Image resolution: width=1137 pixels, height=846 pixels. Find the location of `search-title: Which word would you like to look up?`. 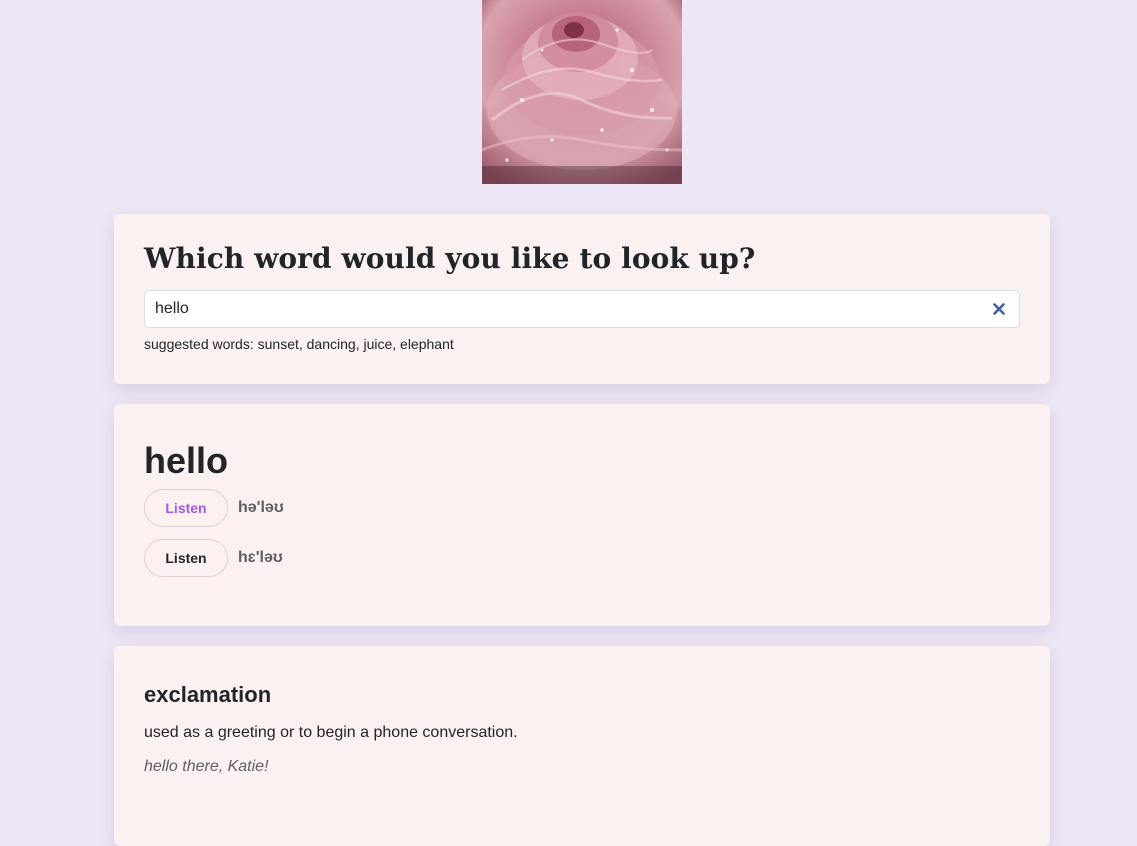

search-title: Which word would you like to look up? is located at coordinates (450, 258).